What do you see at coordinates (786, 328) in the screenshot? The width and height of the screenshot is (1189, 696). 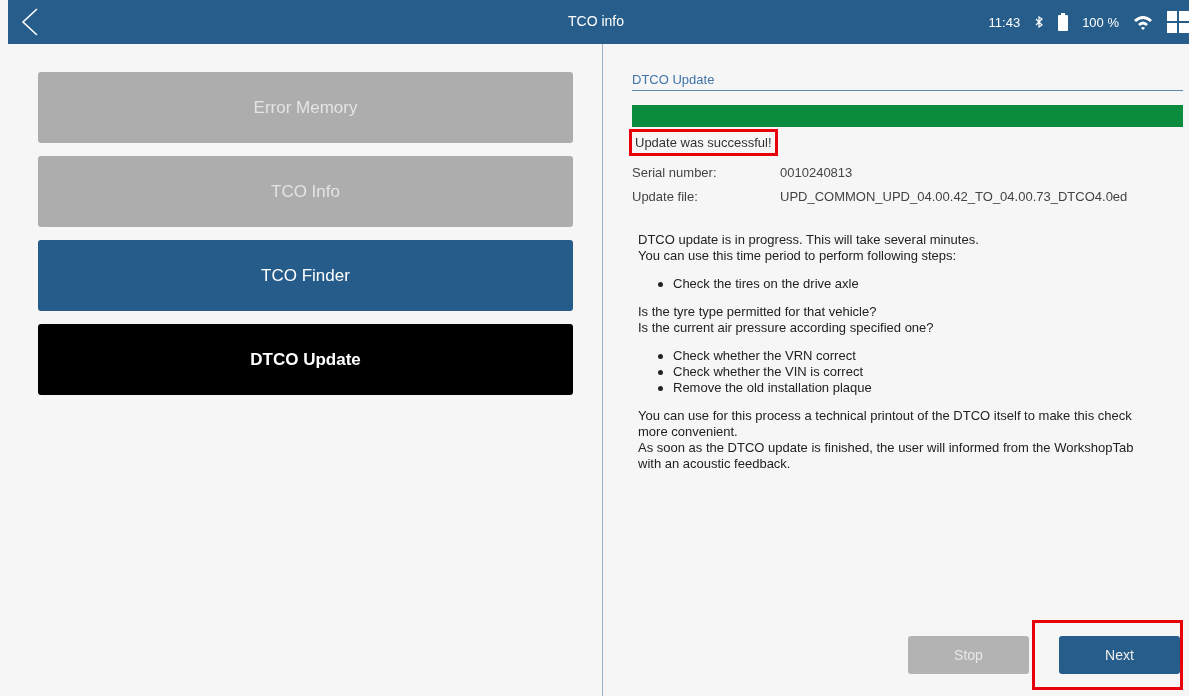 I see `instruction-text: Is the current air pressure according specified one?` at bounding box center [786, 328].